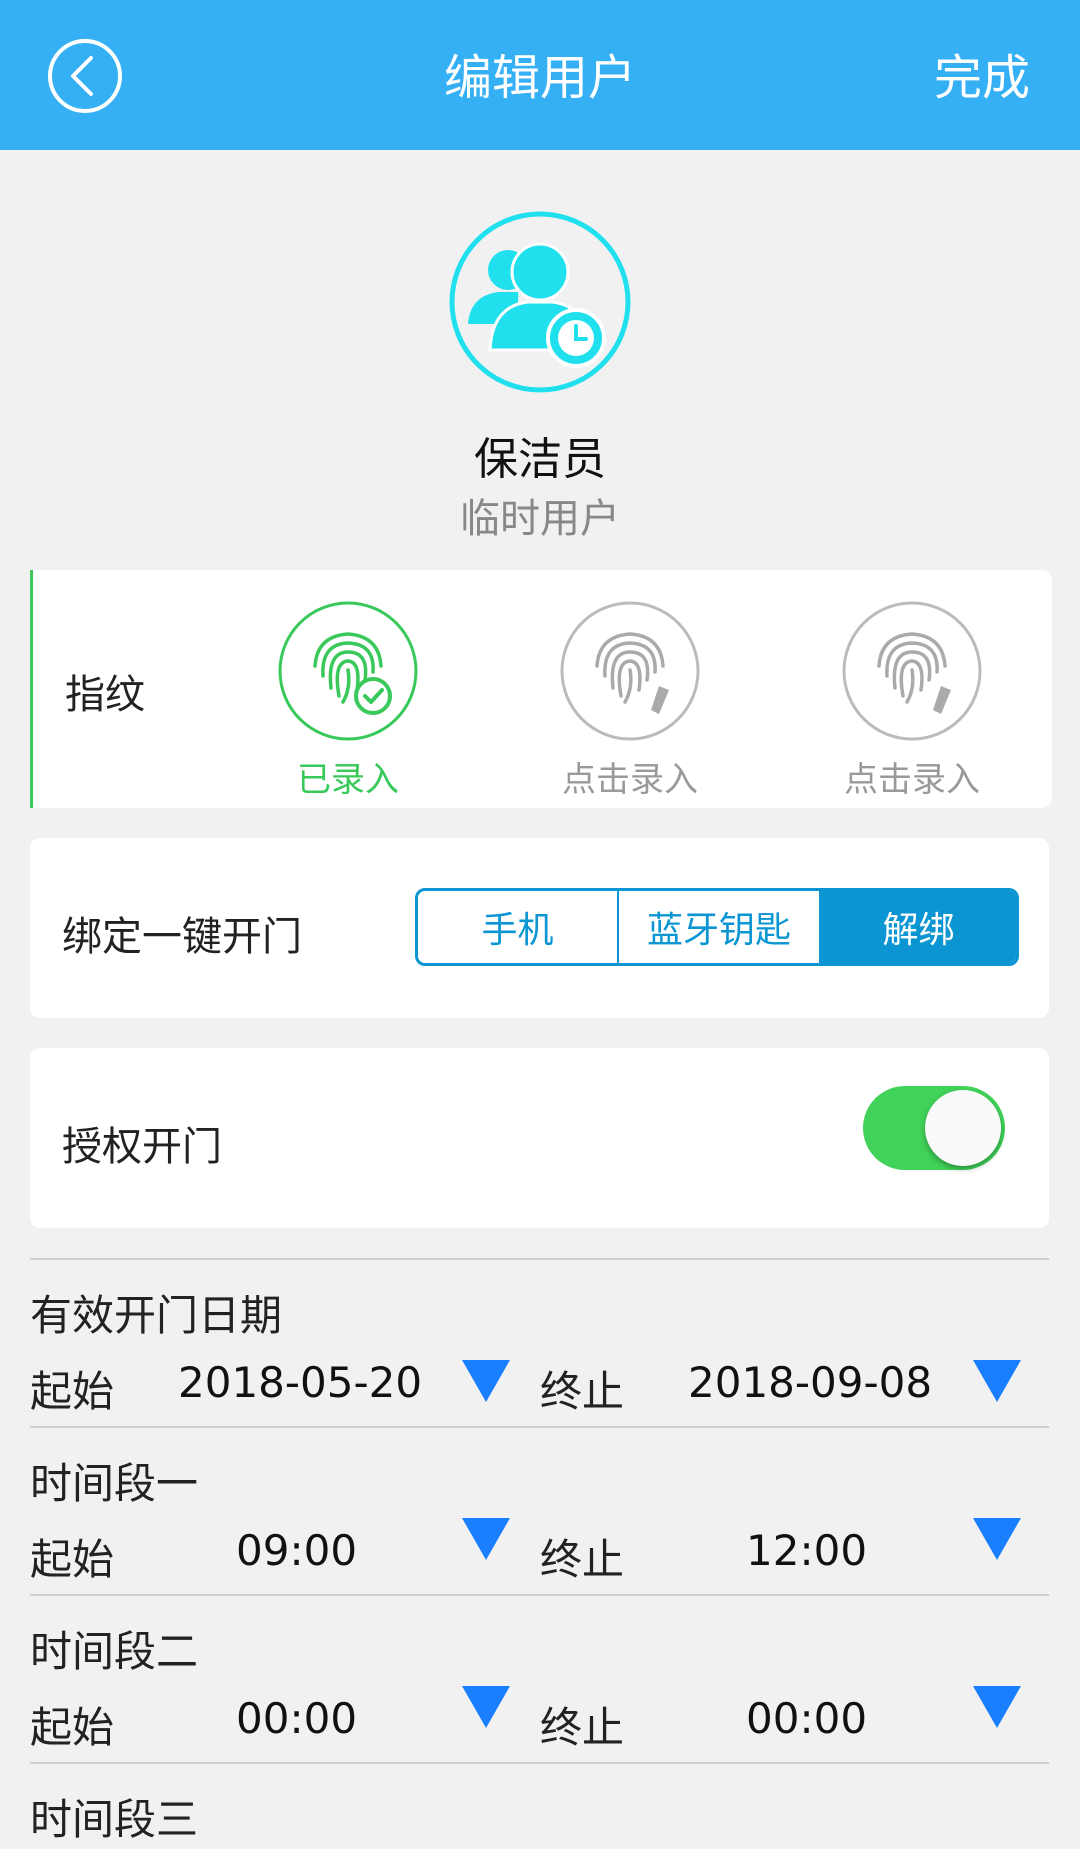 The image size is (1080, 1849). I want to click on fingerprint-status-3: 点击录入, so click(912, 780).